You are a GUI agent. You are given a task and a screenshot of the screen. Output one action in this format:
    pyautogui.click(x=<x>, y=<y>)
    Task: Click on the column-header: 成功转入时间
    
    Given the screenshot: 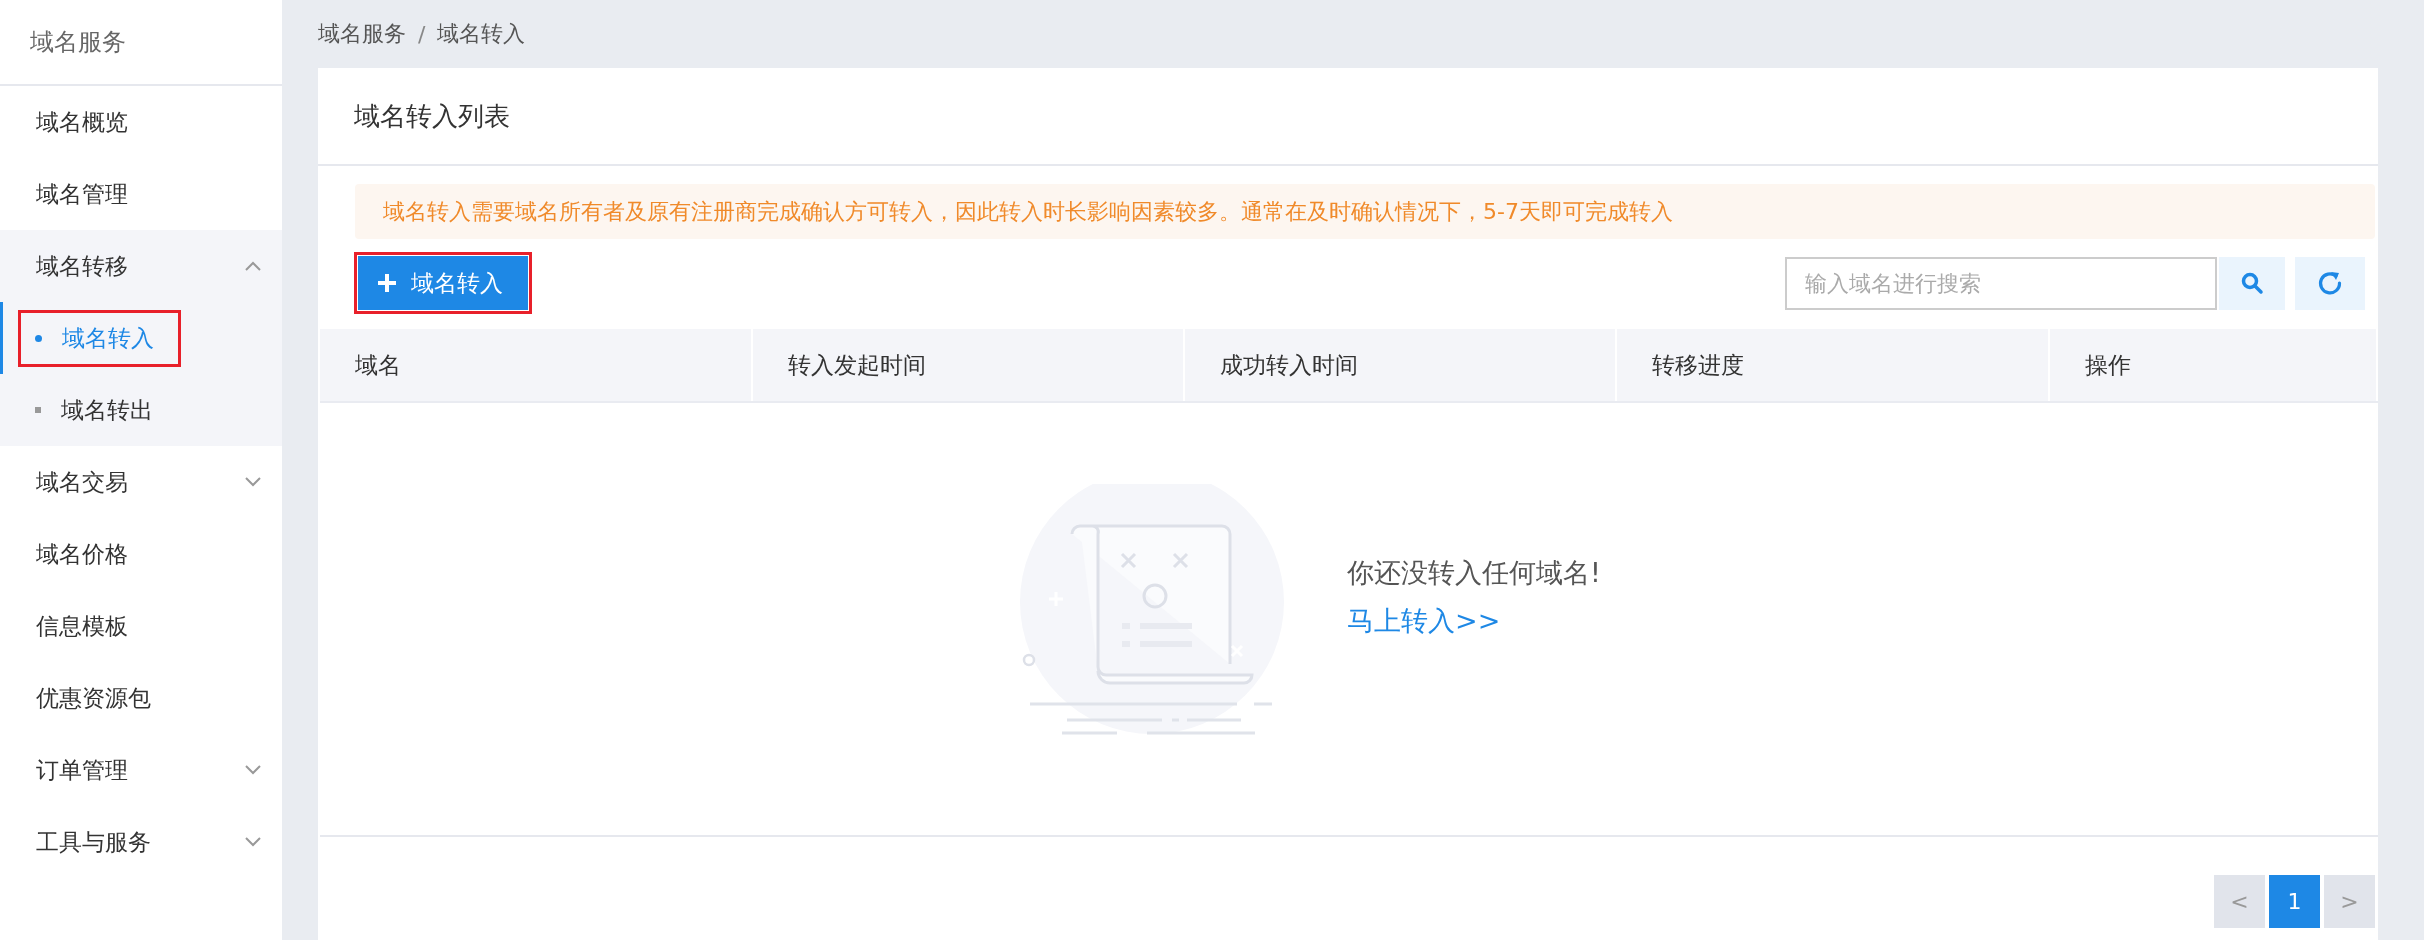 What is the action you would take?
    pyautogui.click(x=1401, y=365)
    